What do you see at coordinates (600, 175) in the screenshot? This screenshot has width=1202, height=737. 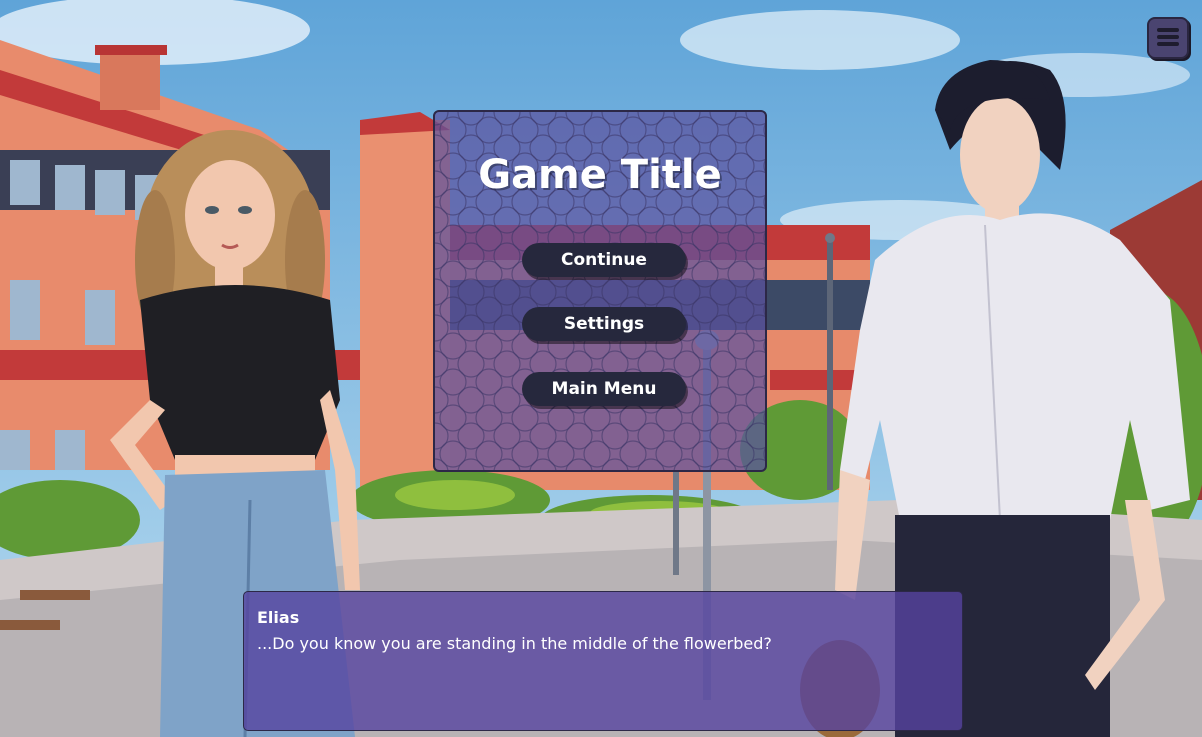 I see `game-title: Game Title` at bounding box center [600, 175].